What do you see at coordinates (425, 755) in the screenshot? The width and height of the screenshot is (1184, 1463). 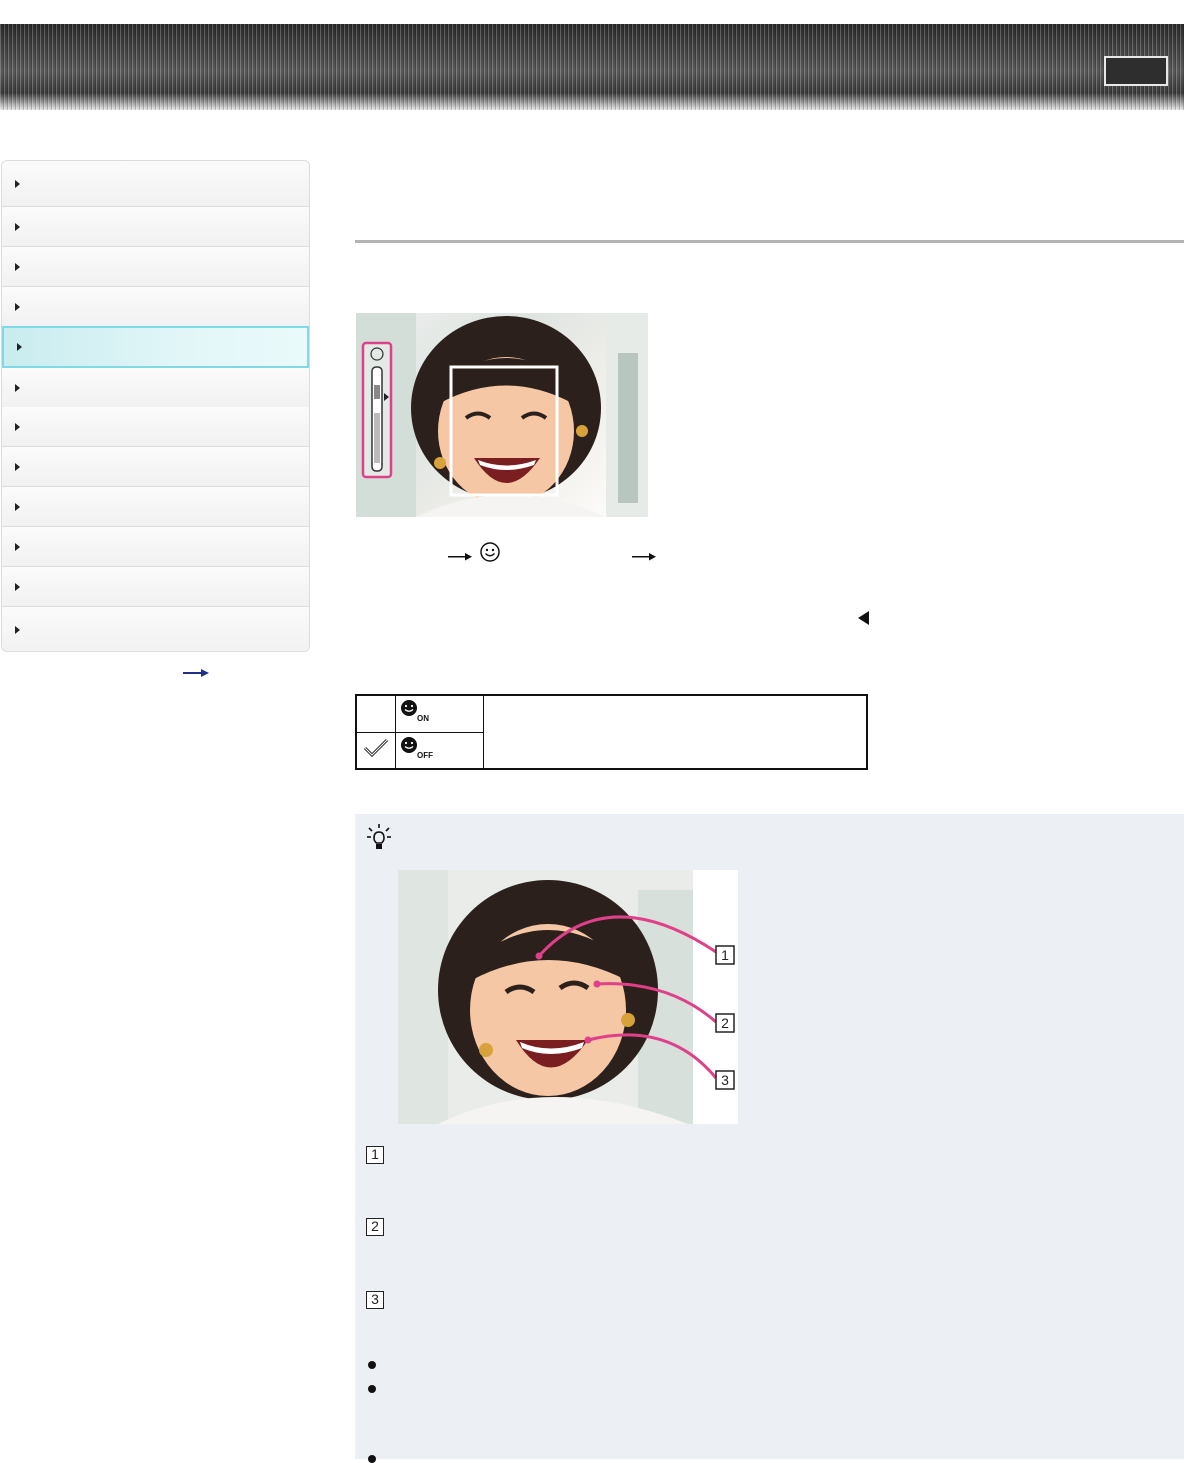 I see `off-label: OFF` at bounding box center [425, 755].